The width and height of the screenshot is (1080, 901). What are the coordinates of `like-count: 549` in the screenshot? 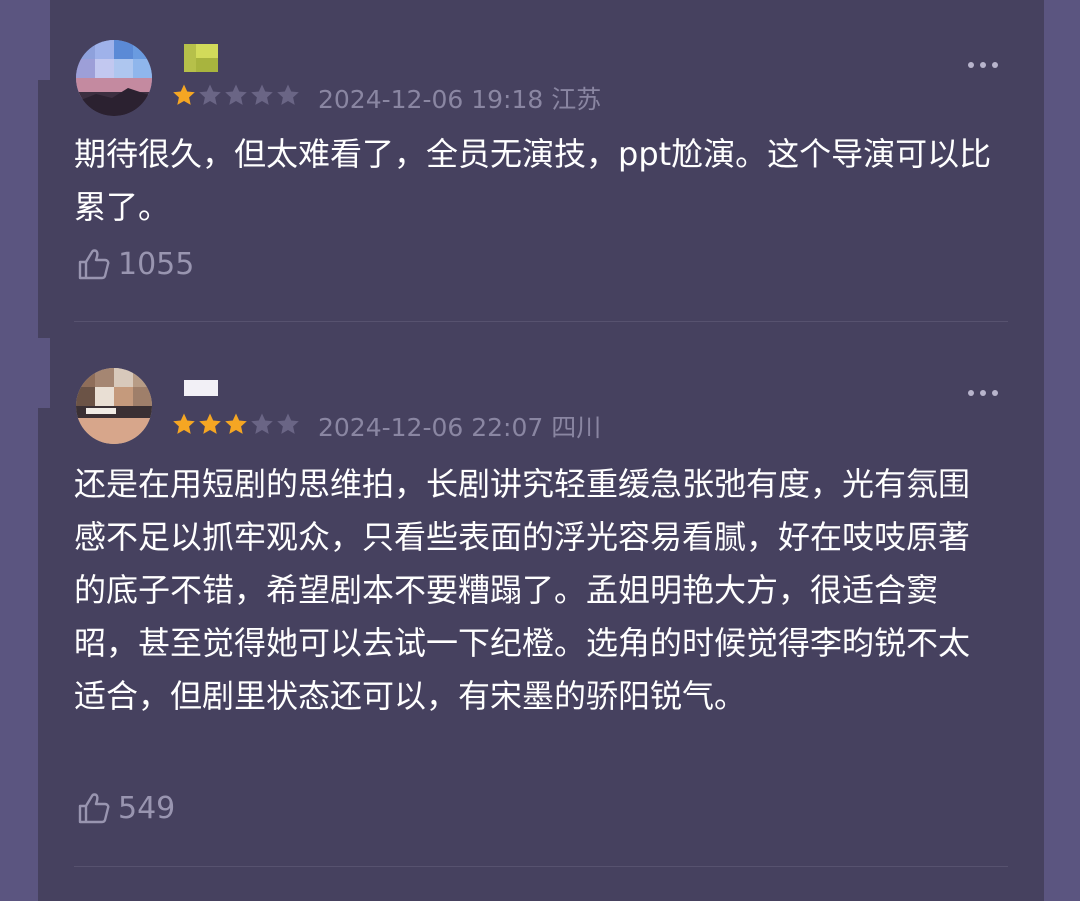 It's located at (147, 808).